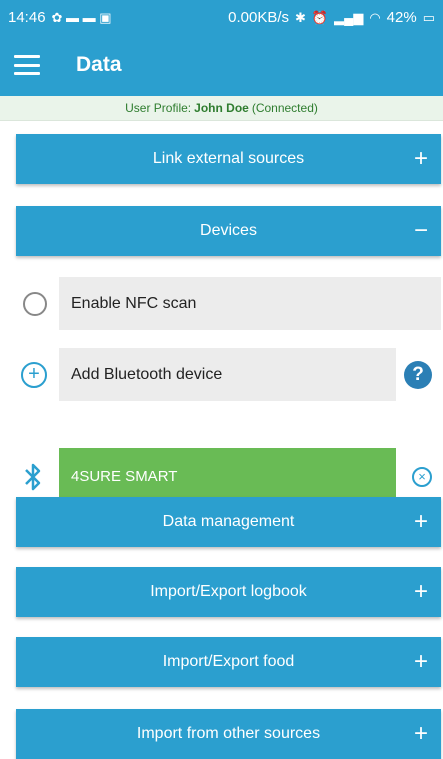  Describe the element at coordinates (227, 374) in the screenshot. I see `add-bluetooth-device: Add Bluetooth device` at that location.